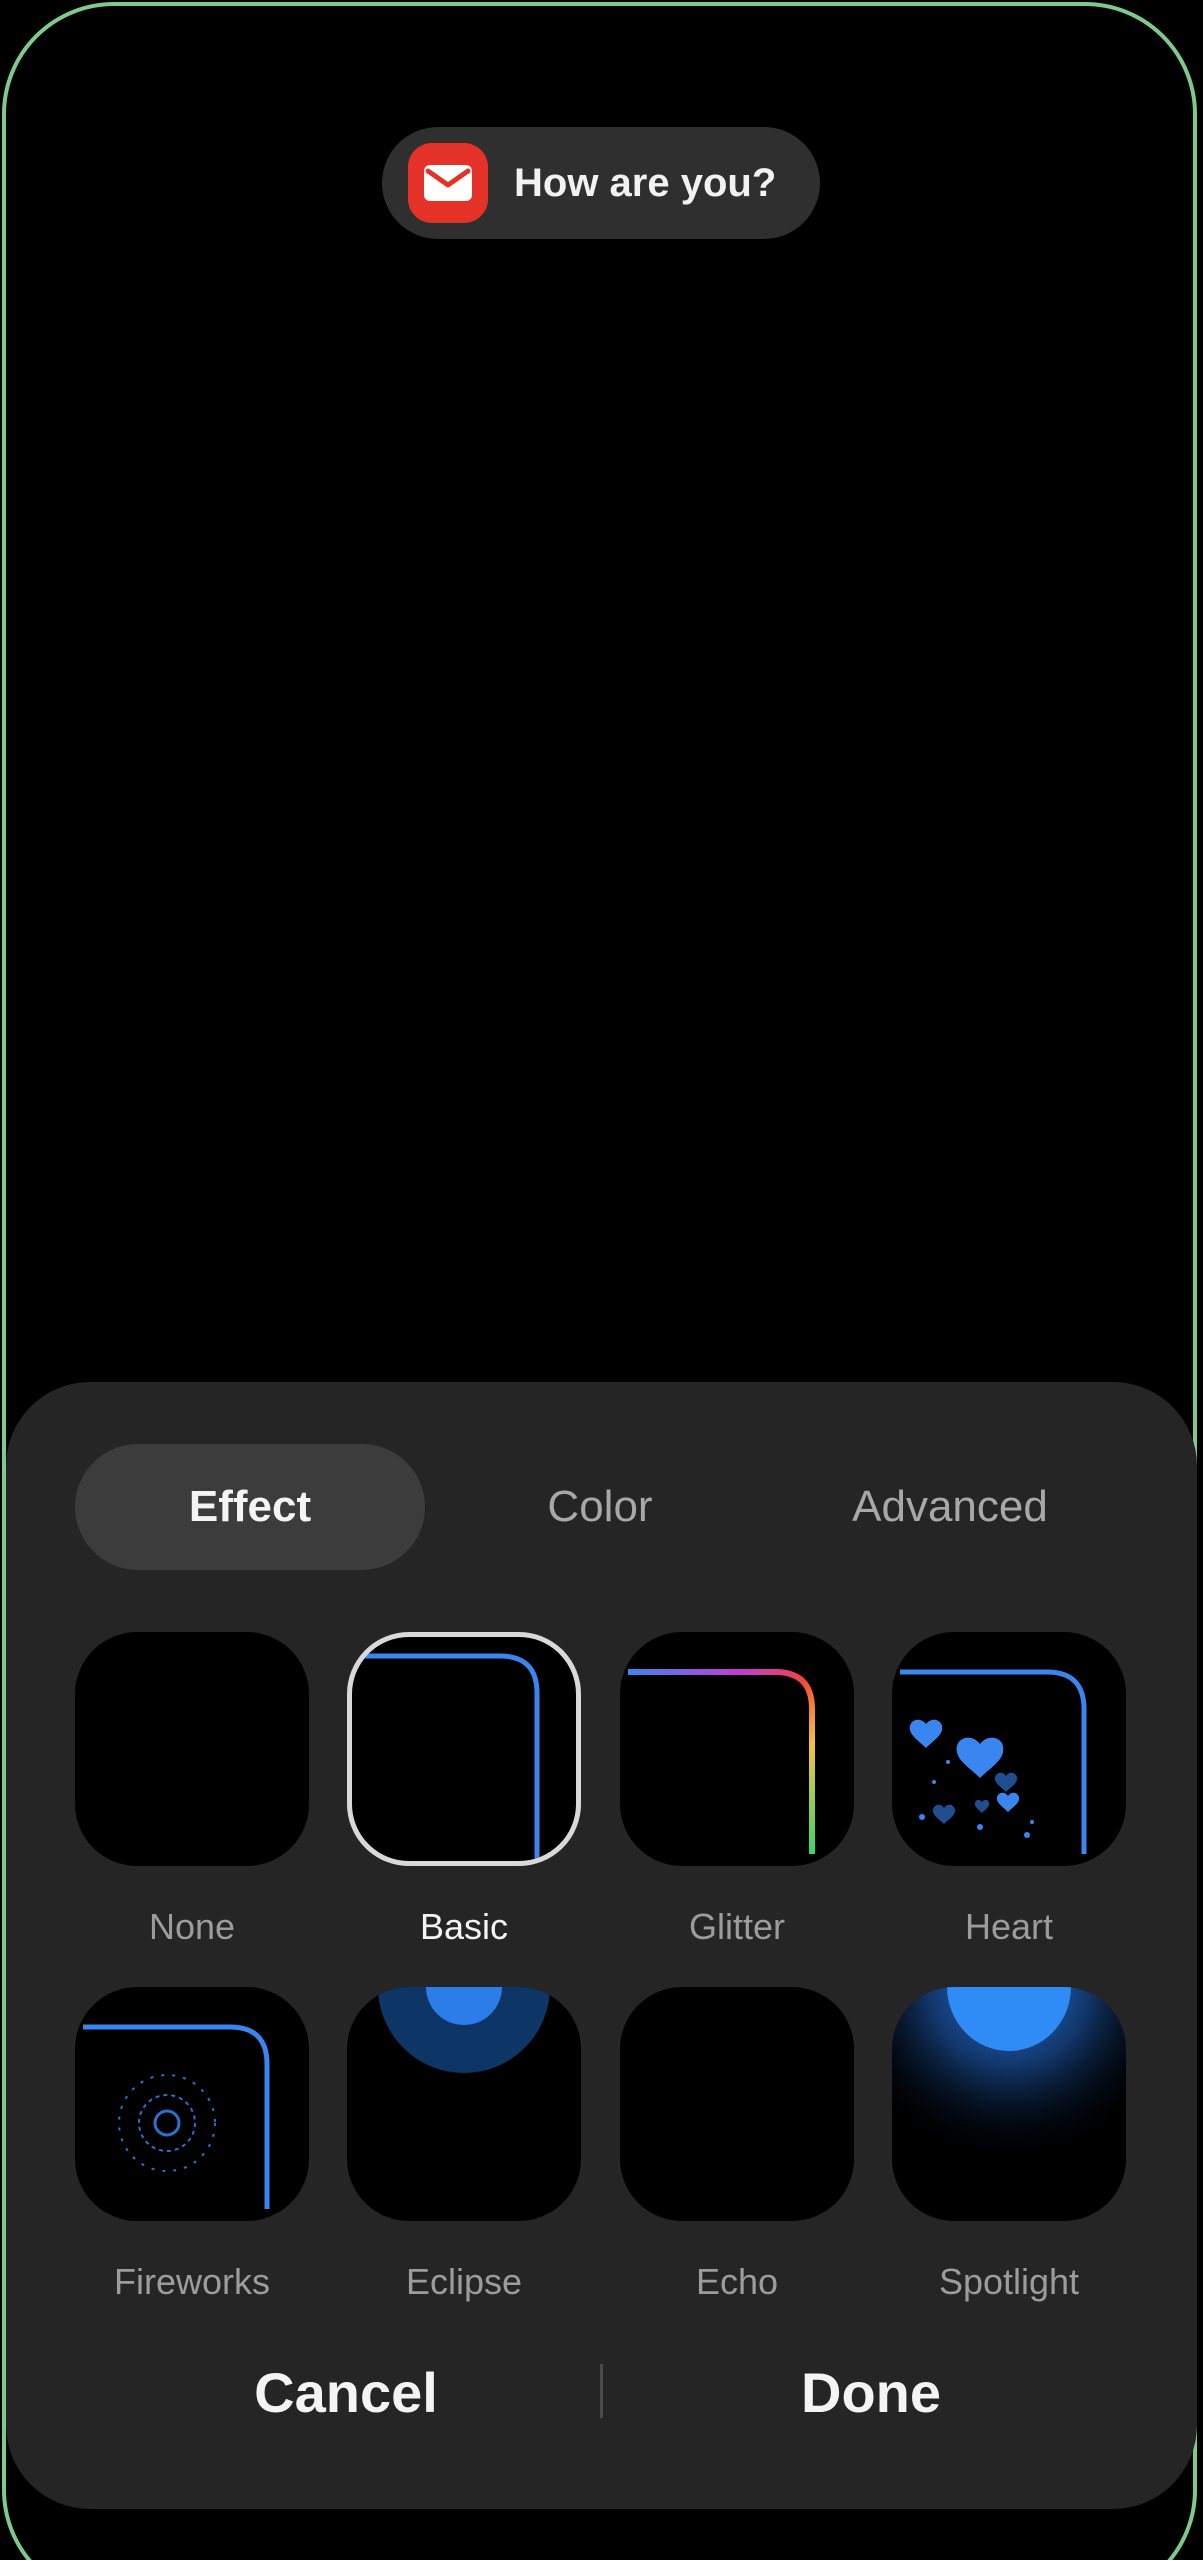 The image size is (1203, 2560). I want to click on effect-option-echo: Echo, so click(737, 2144).